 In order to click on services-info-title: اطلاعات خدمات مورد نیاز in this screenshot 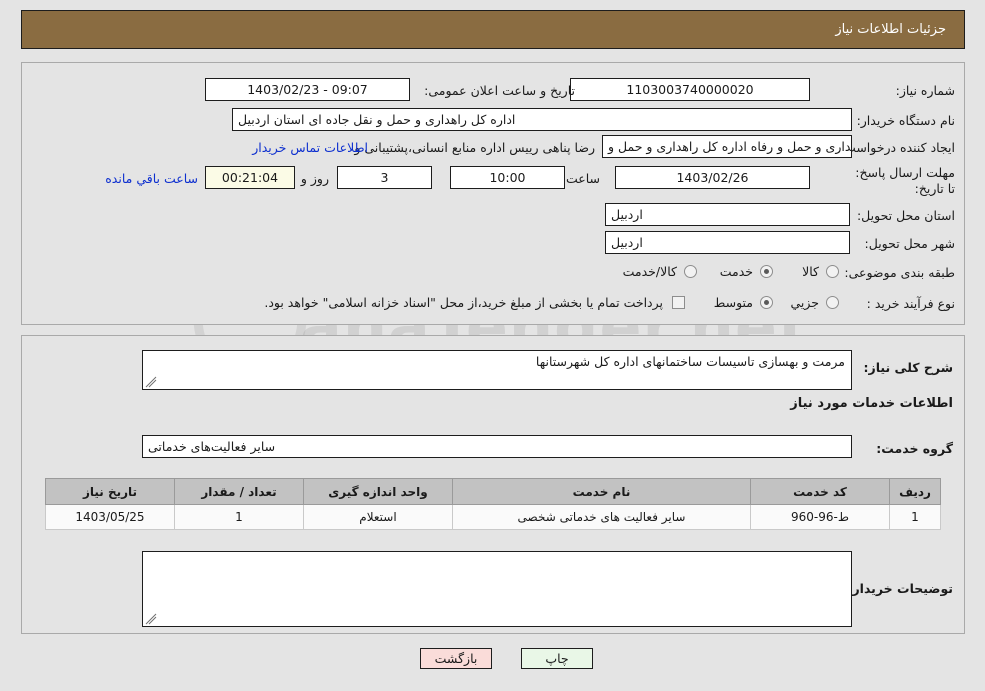, I will do `click(871, 403)`.